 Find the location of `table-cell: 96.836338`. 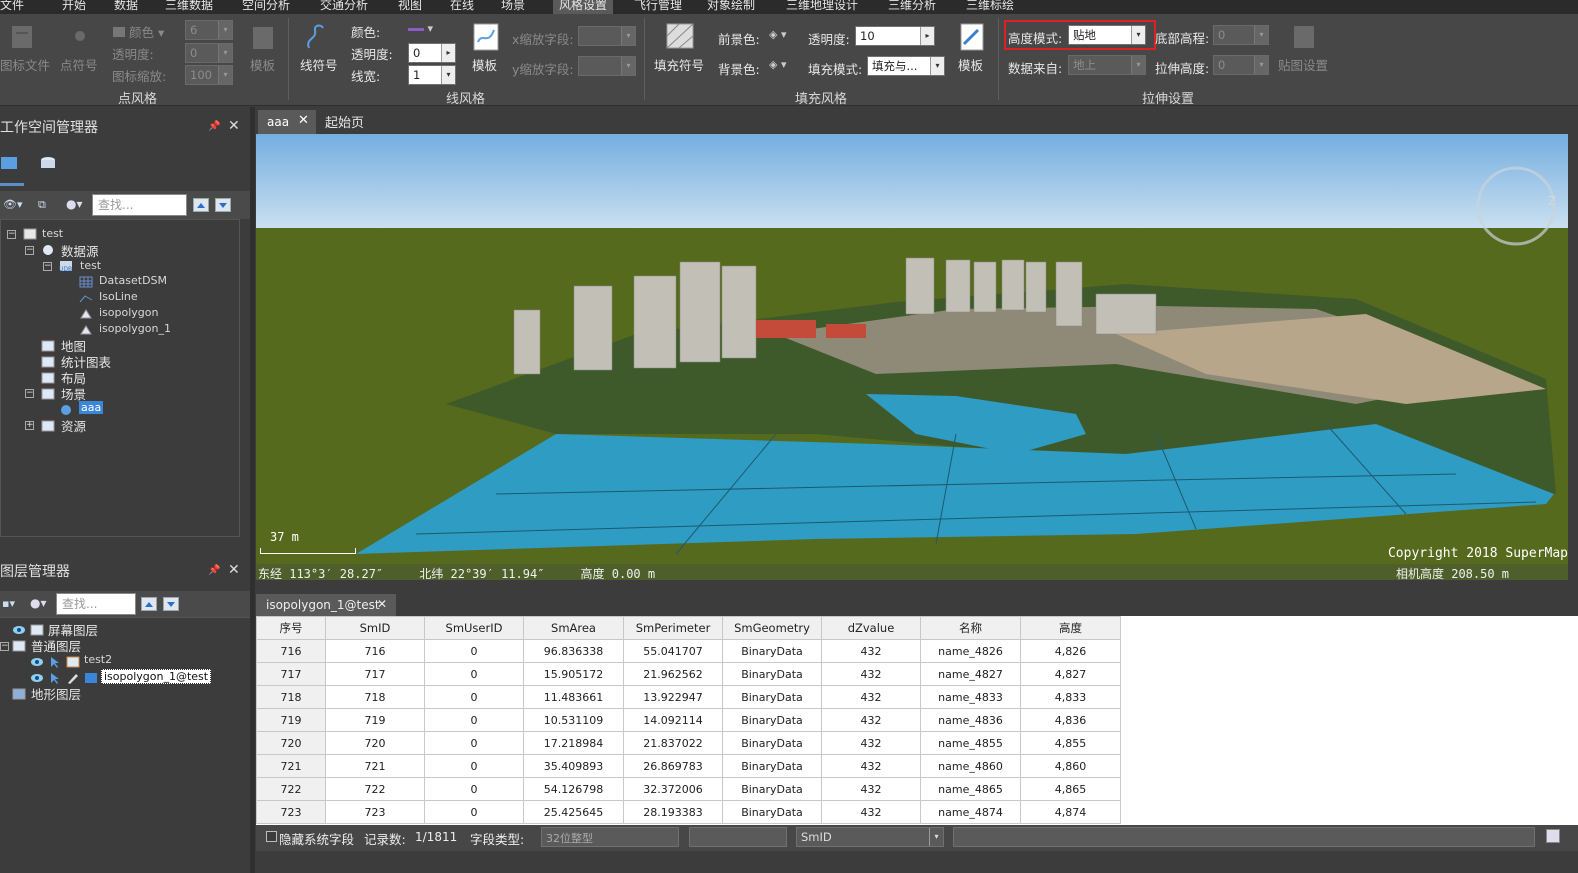

table-cell: 96.836338 is located at coordinates (573, 651).